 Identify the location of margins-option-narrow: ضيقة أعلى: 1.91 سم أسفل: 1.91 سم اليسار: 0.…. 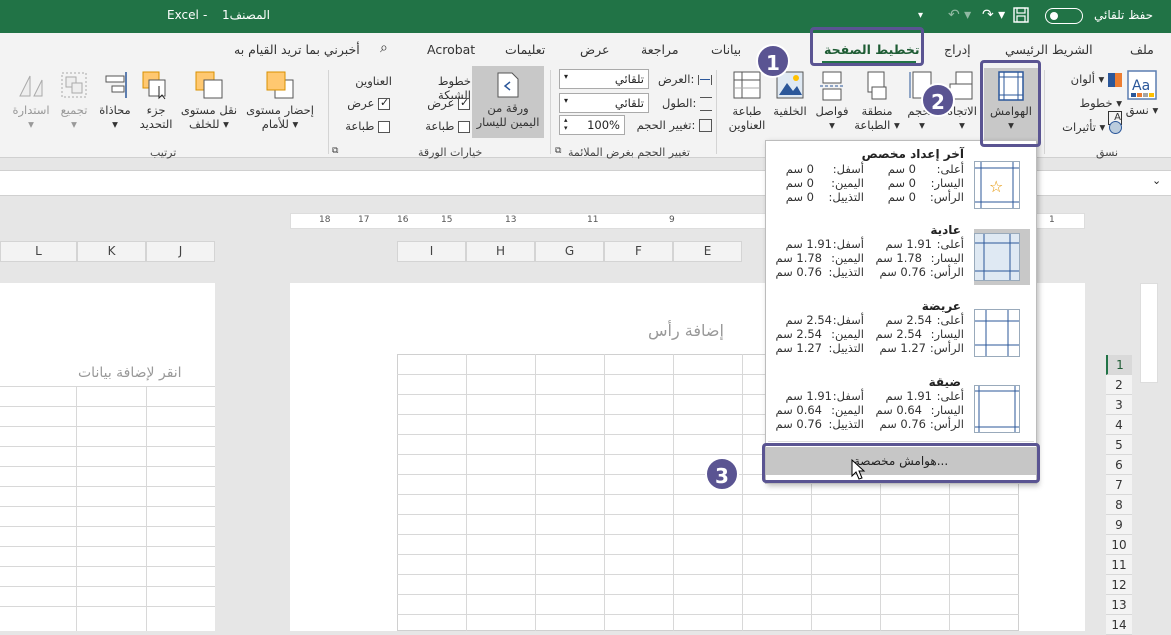
(901, 411).